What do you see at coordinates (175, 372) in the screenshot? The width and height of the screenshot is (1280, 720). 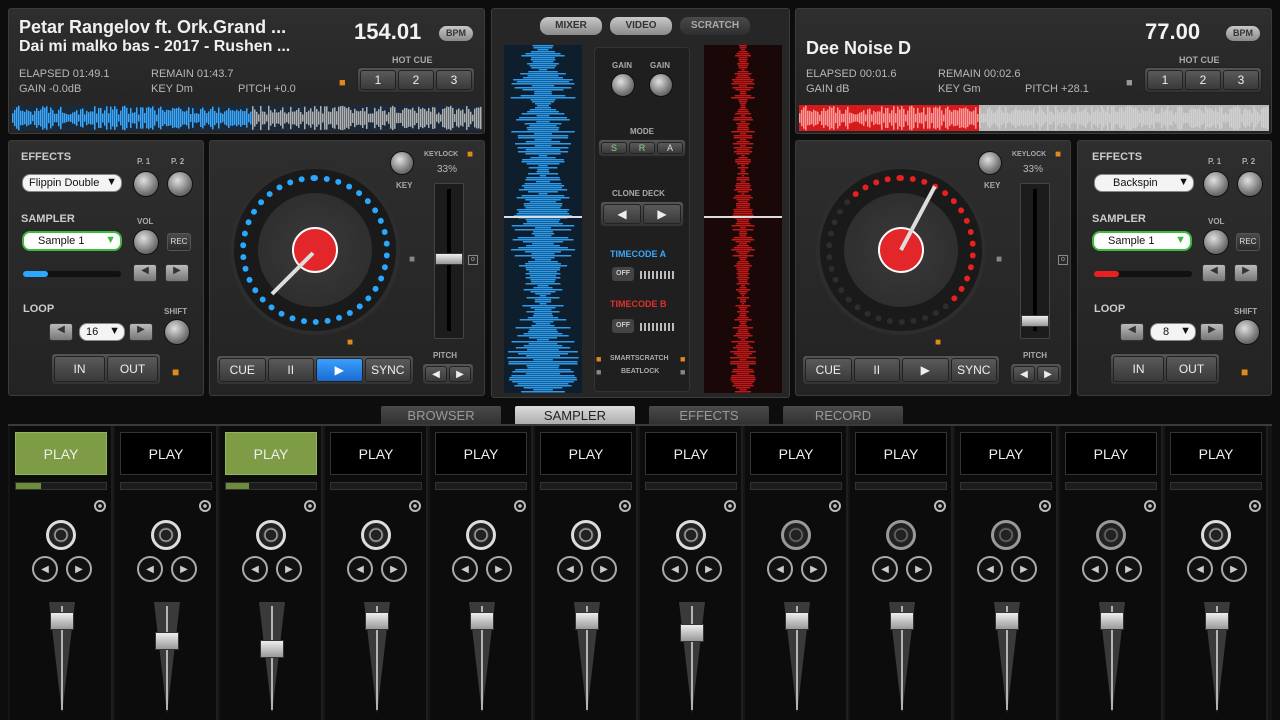 I see `deck-a-loop-lock-icon: ■` at bounding box center [175, 372].